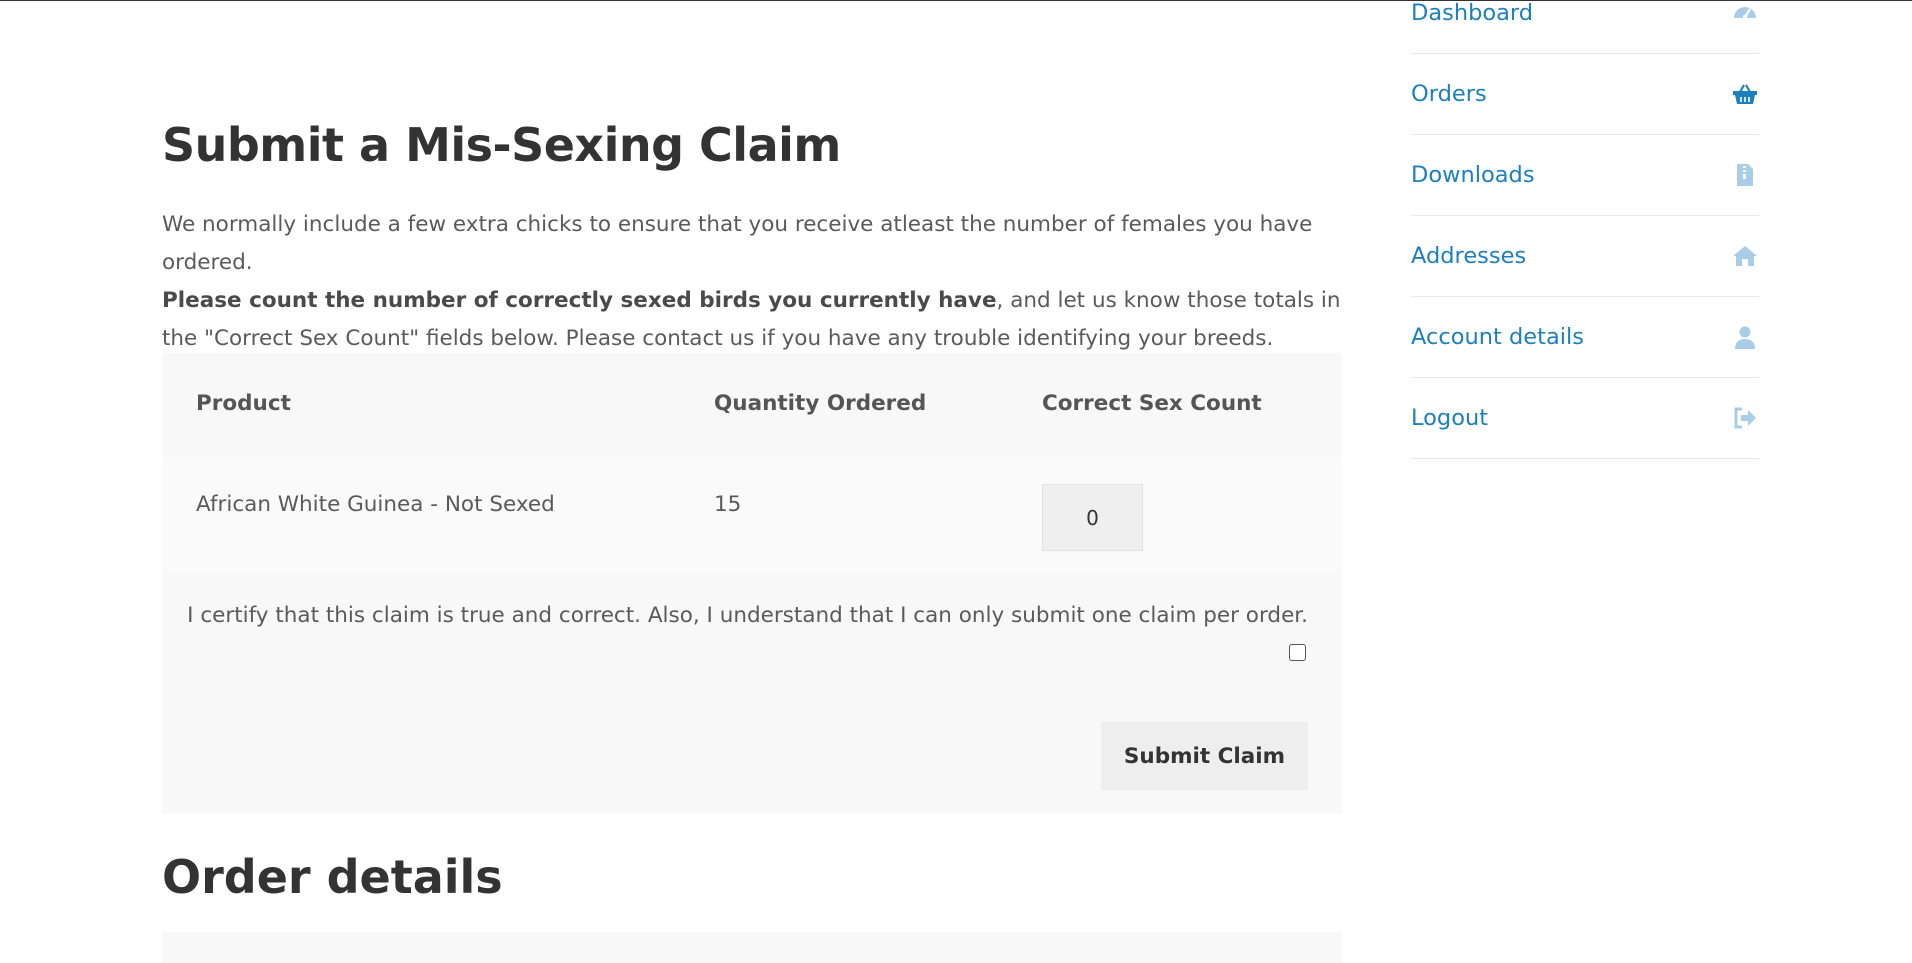 Image resolution: width=1912 pixels, height=963 pixels. What do you see at coordinates (1449, 94) in the screenshot?
I see `sidebar-item-label: Orders` at bounding box center [1449, 94].